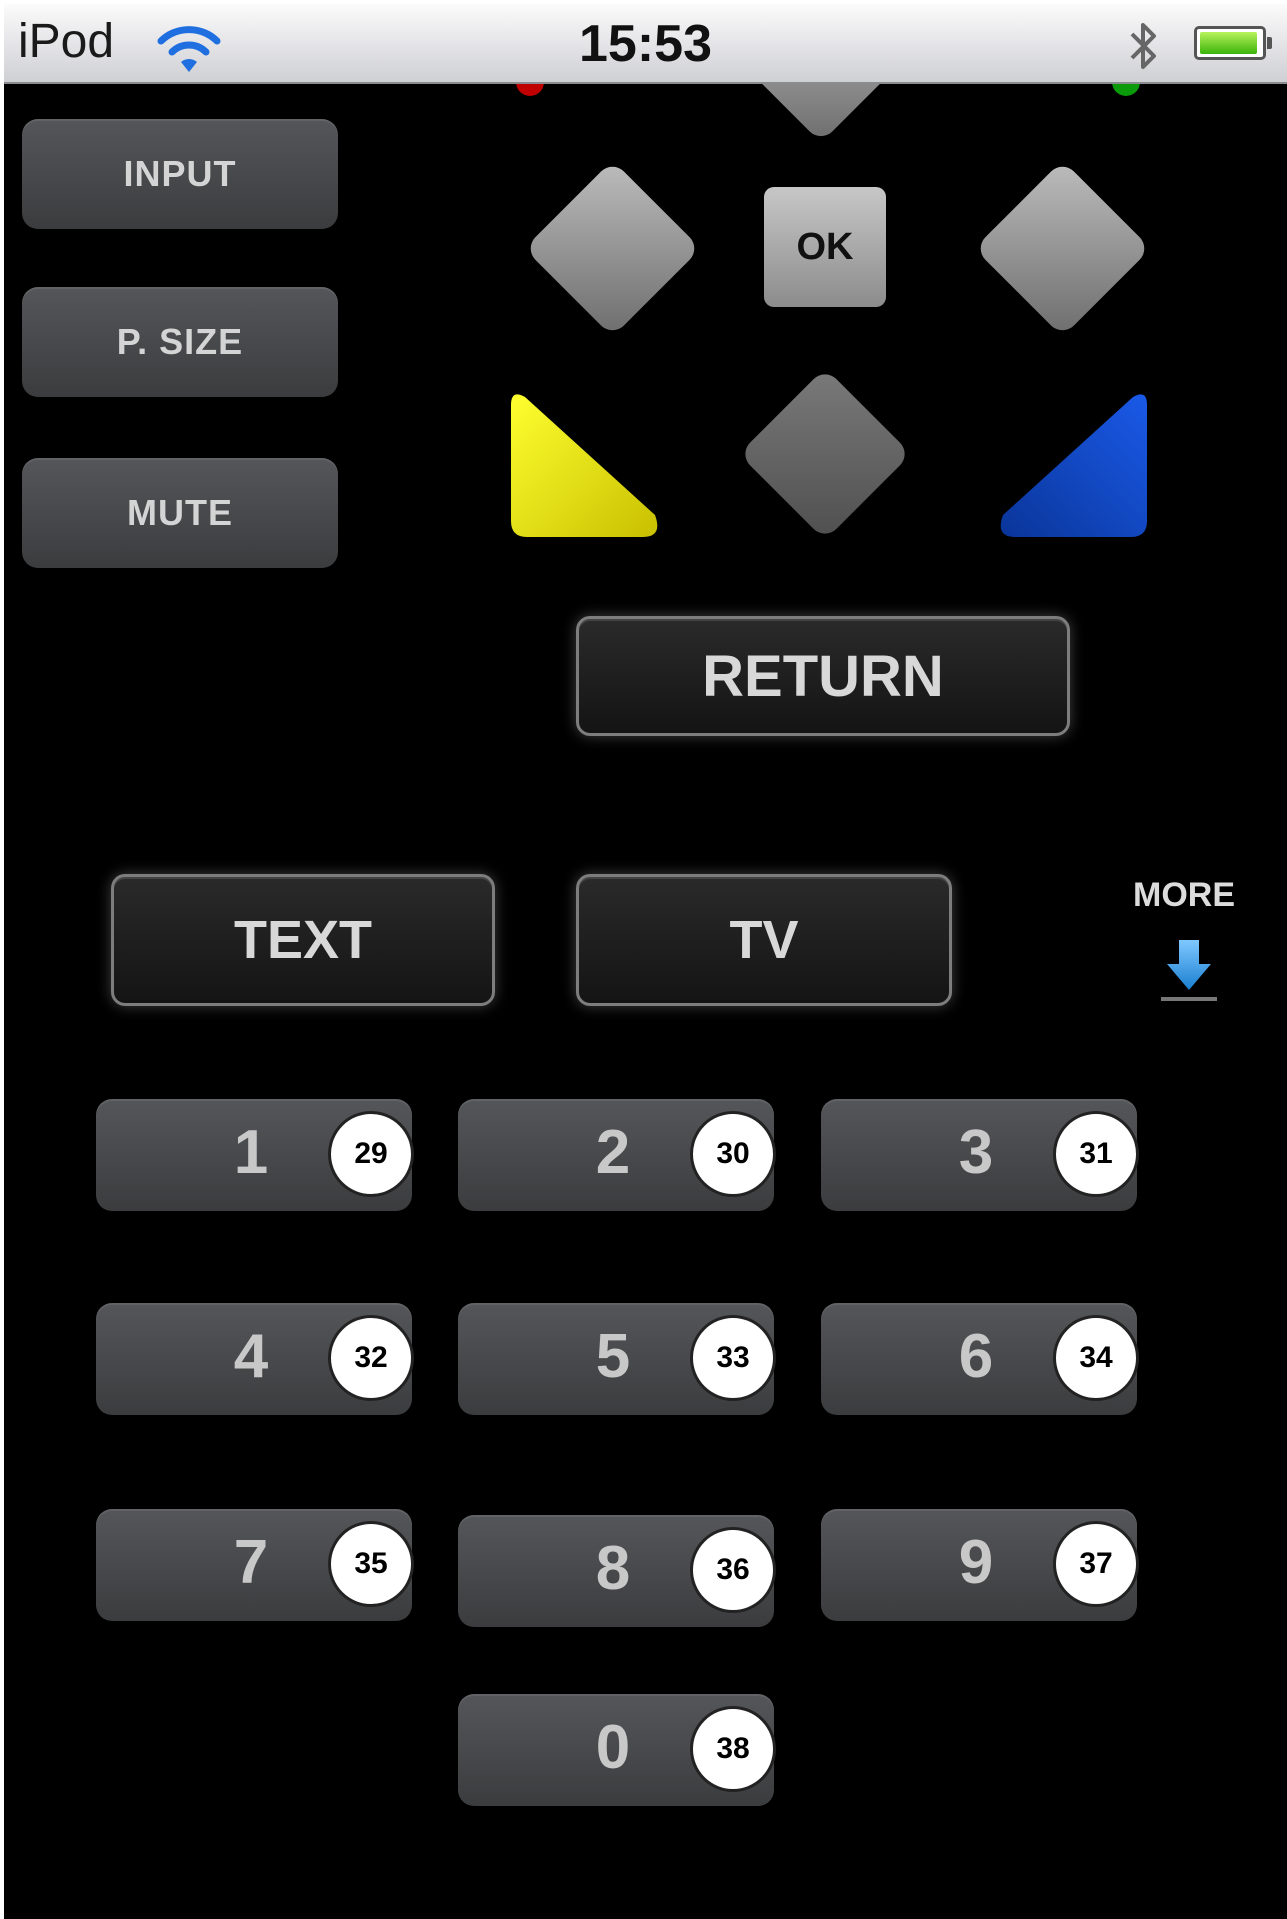 Image resolution: width=1287 pixels, height=1919 pixels. What do you see at coordinates (733, 1358) in the screenshot?
I see `index-badge: 33` at bounding box center [733, 1358].